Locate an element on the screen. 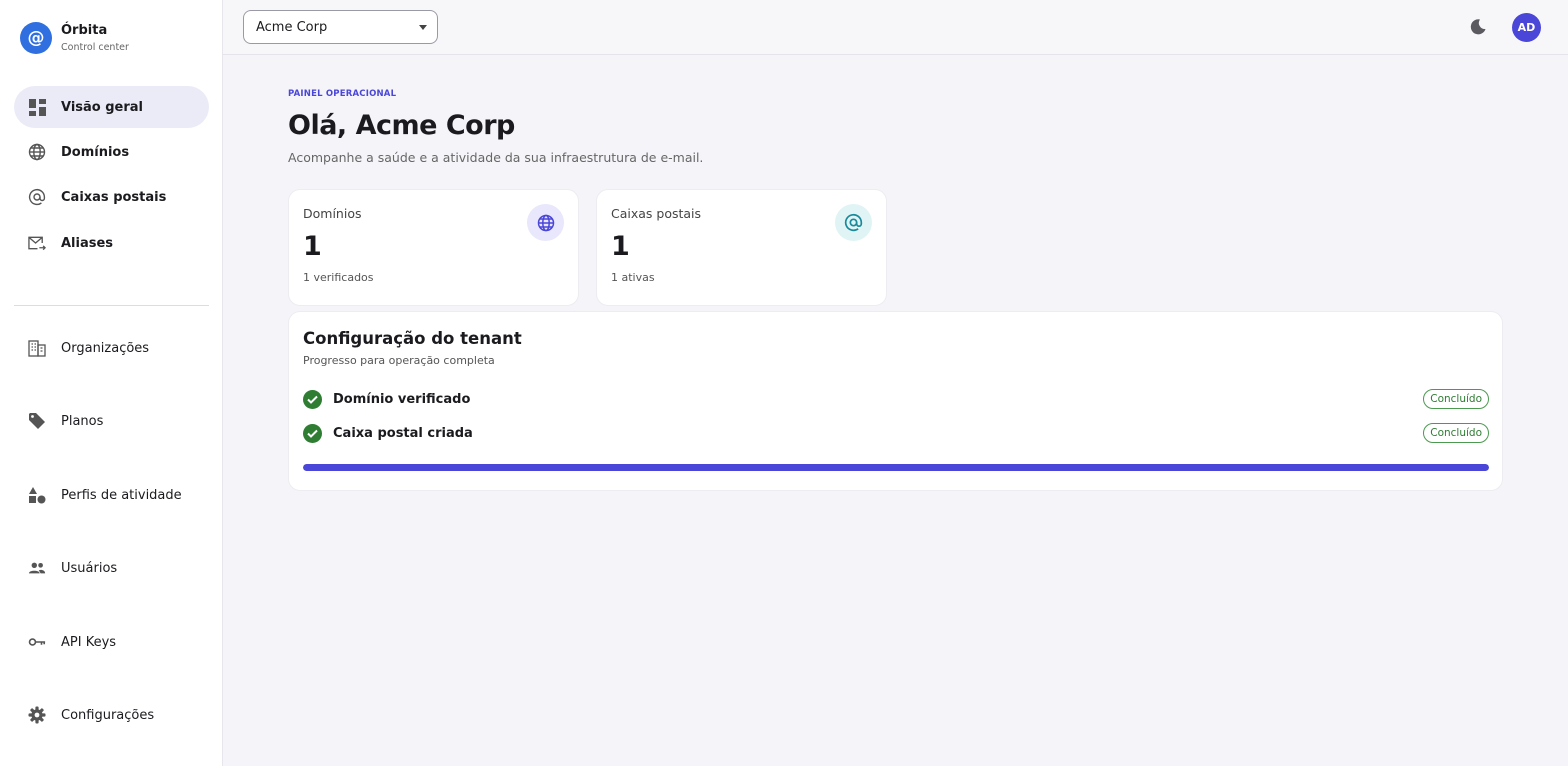 The height and width of the screenshot is (766, 1568). sidebar-item-planos: Planos is located at coordinates (111, 421).